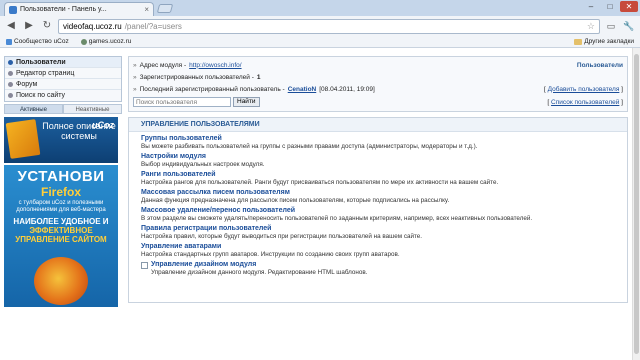  What do you see at coordinates (378, 193) in the screenshot?
I see `option-title-link: Массовая рассылка писем пользователям` at bounding box center [378, 193].